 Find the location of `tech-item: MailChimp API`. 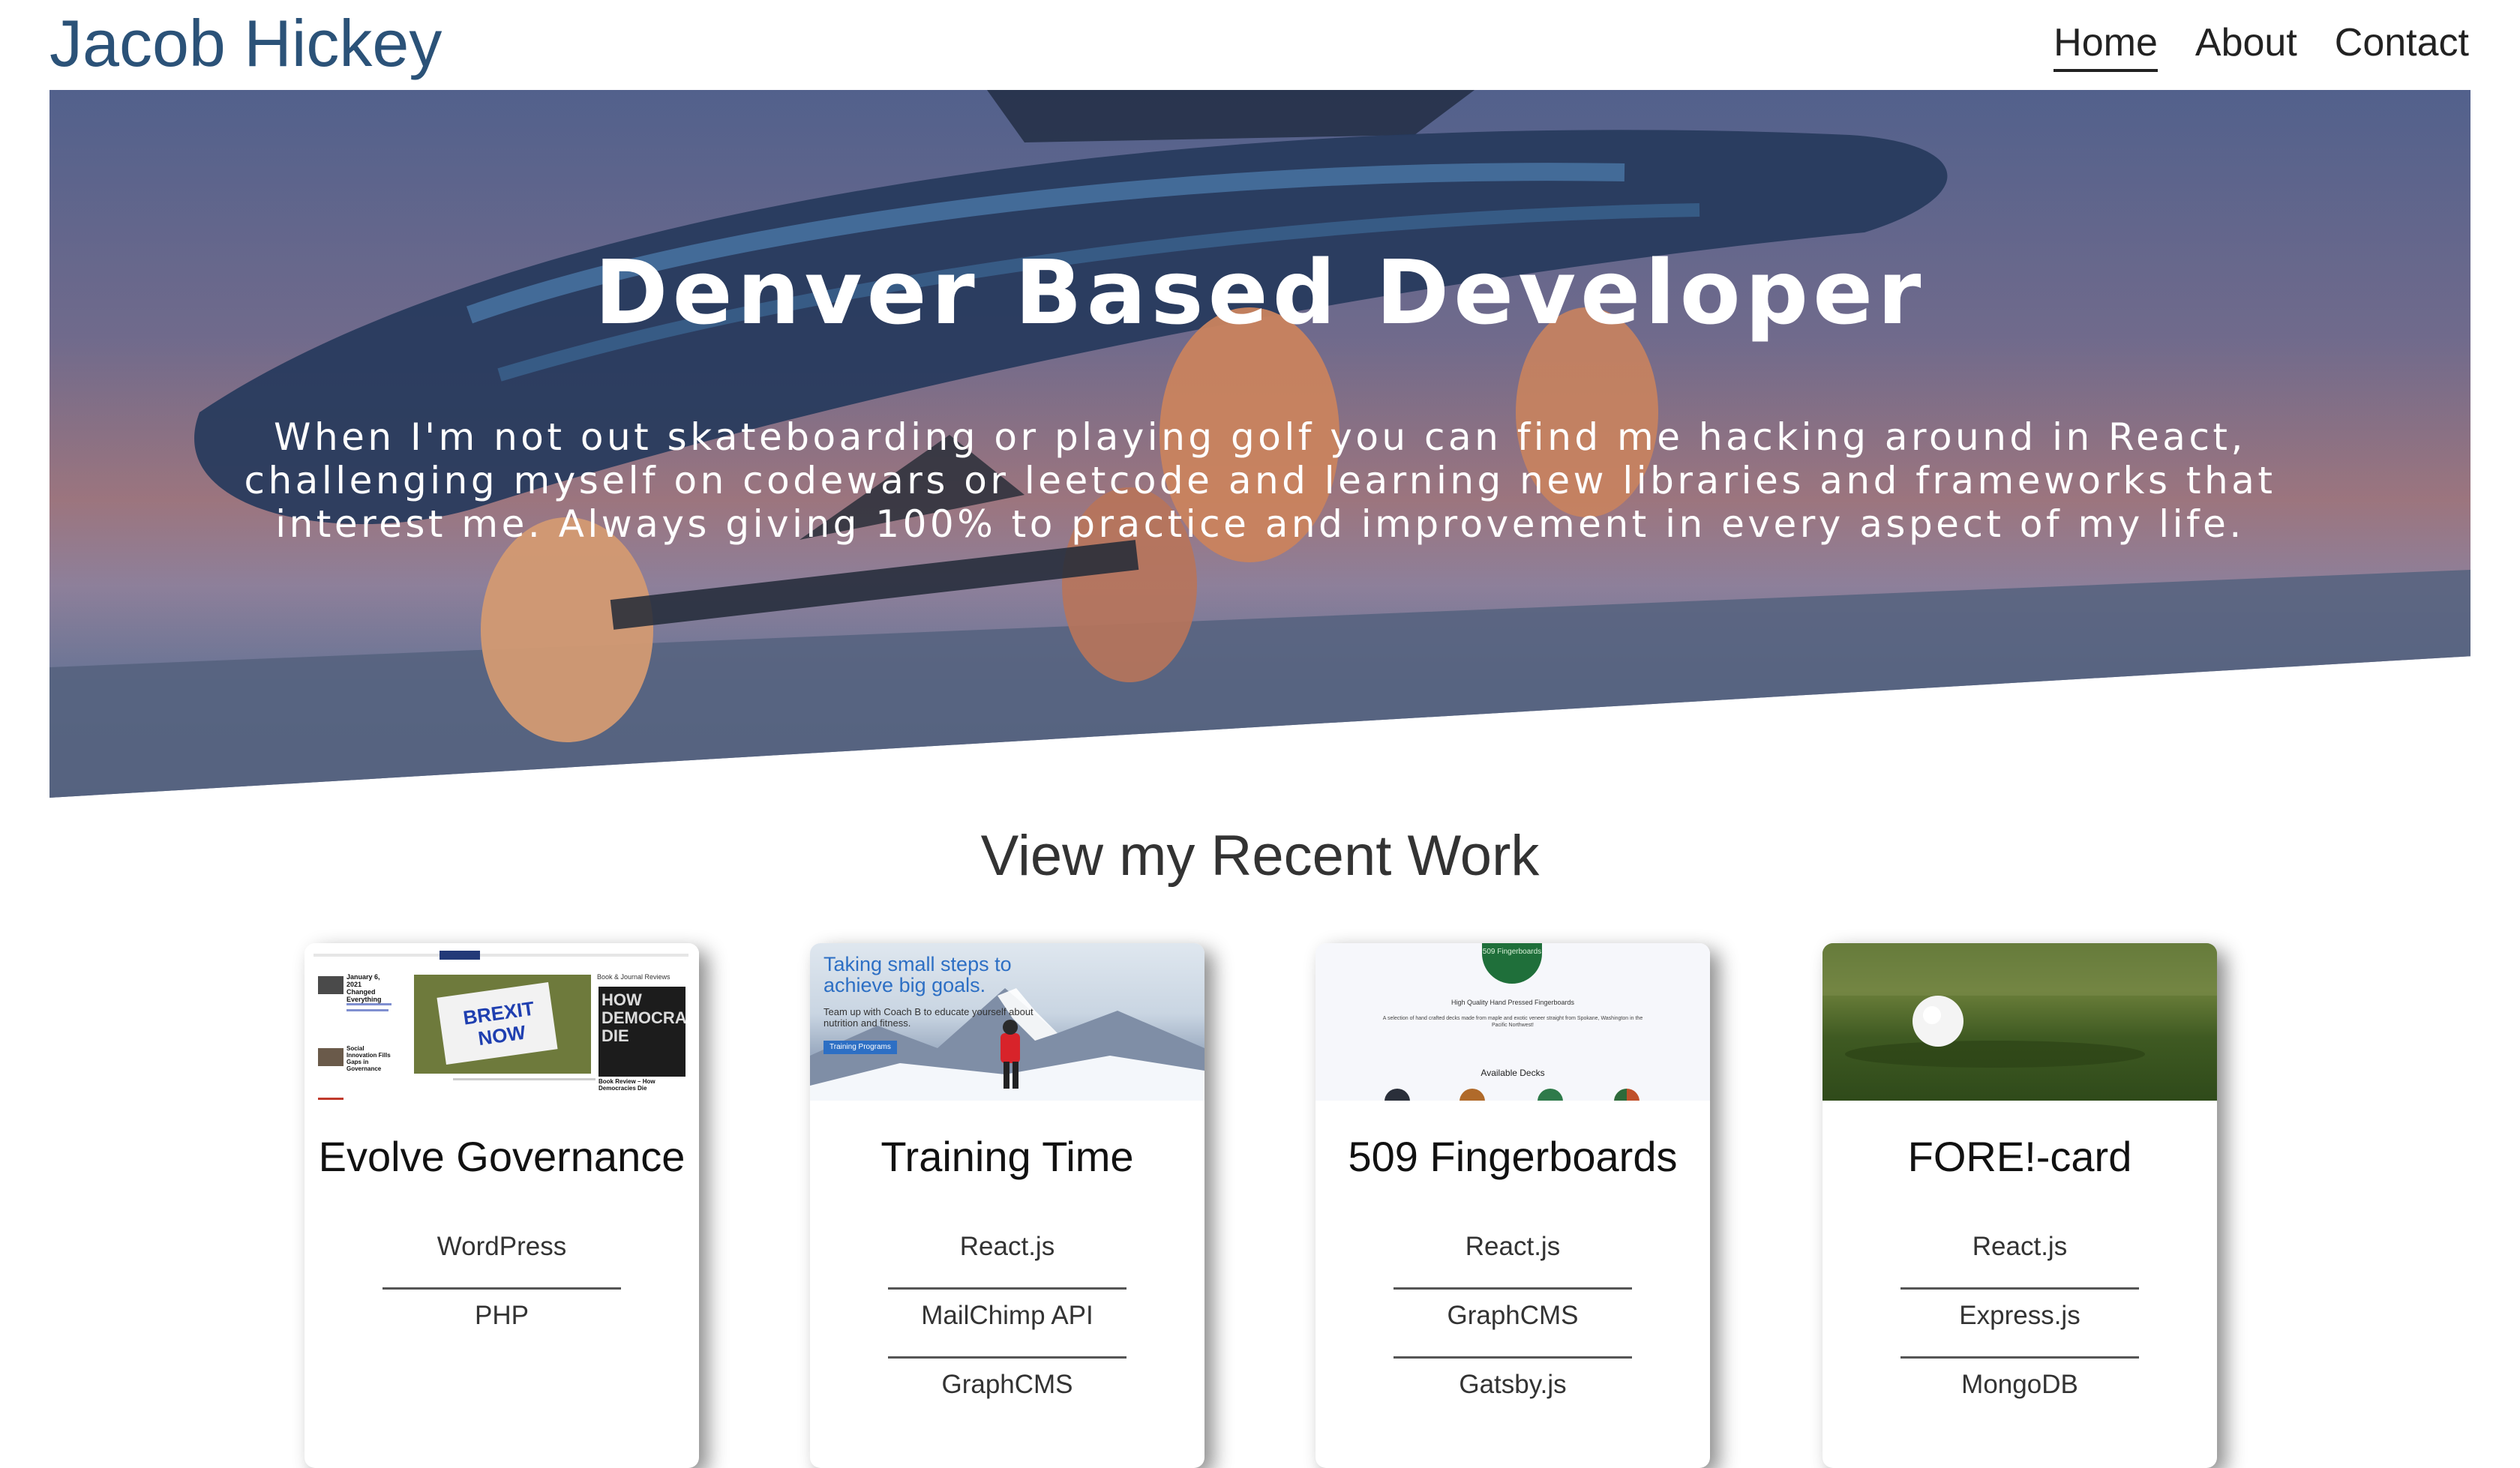

tech-item: MailChimp API is located at coordinates (1007, 1324).